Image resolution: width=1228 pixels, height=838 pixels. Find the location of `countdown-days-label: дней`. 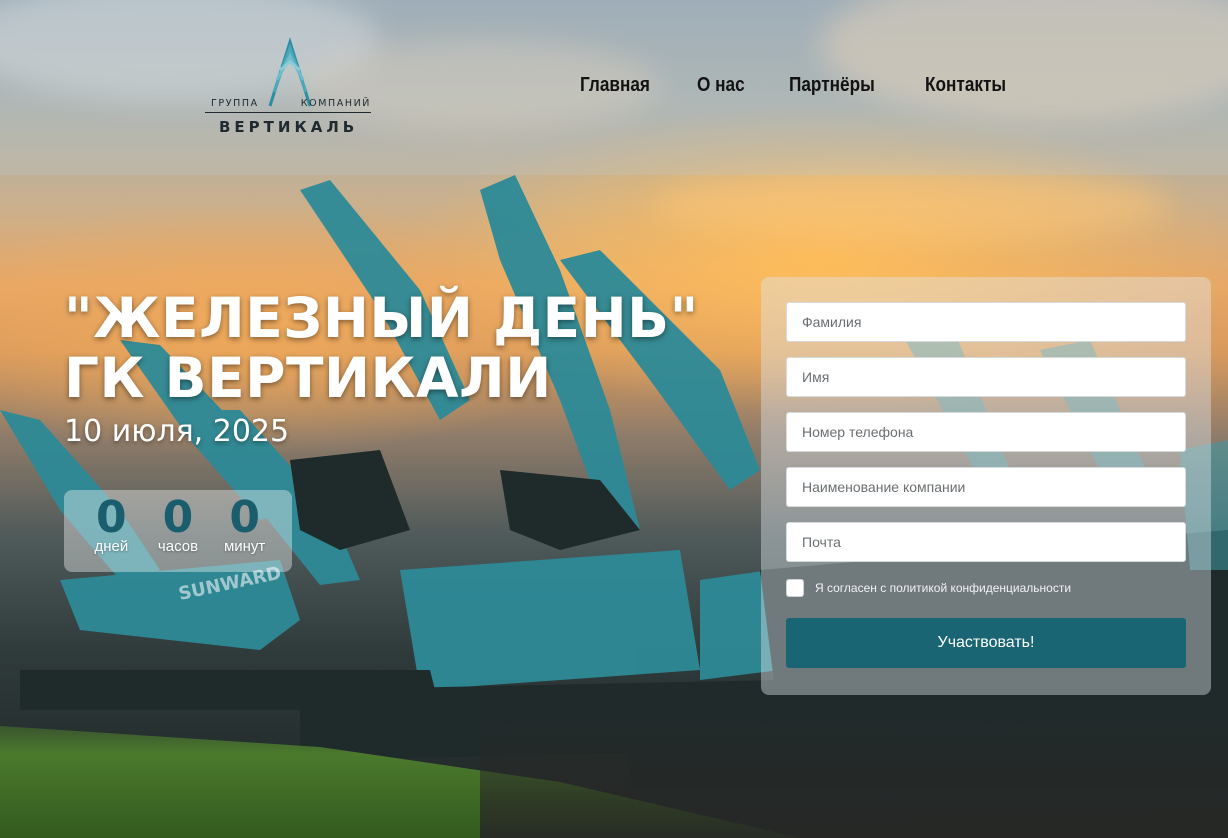

countdown-days-label: дней is located at coordinates (111, 546).